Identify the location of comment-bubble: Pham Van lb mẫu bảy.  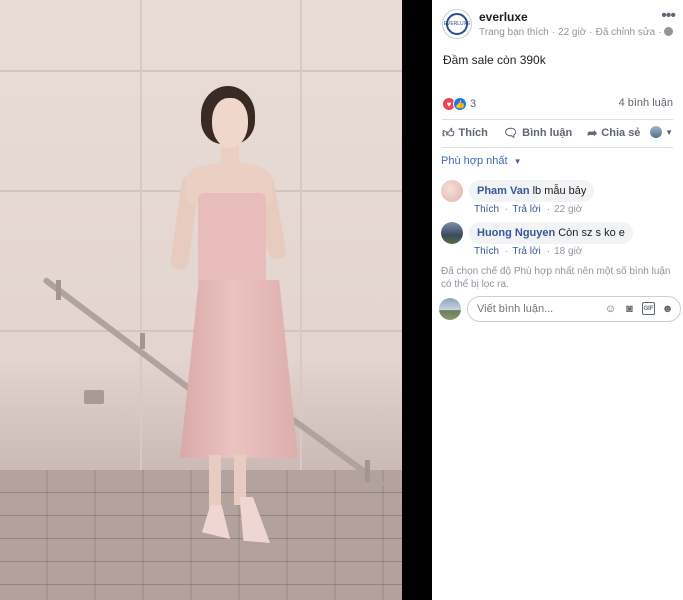
(532, 191).